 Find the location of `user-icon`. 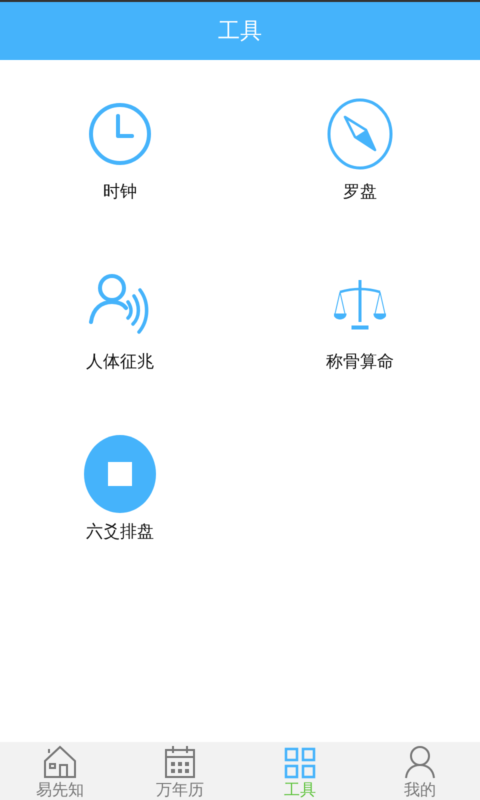

user-icon is located at coordinates (420, 762).